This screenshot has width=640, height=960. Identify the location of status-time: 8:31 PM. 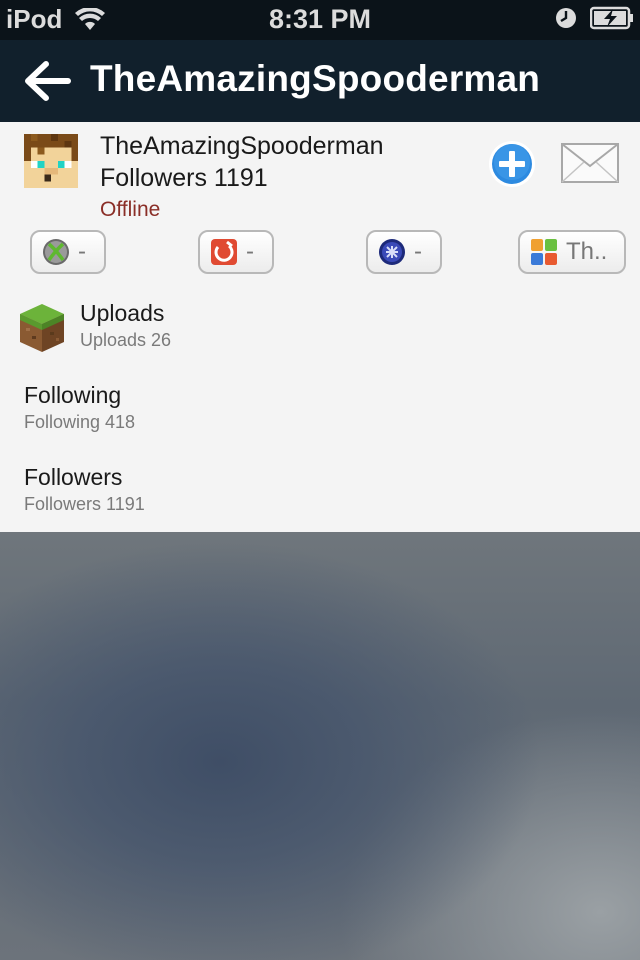
(320, 19).